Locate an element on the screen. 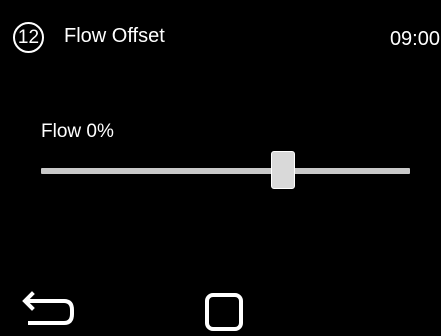  back-arrow-icon is located at coordinates (48, 308).